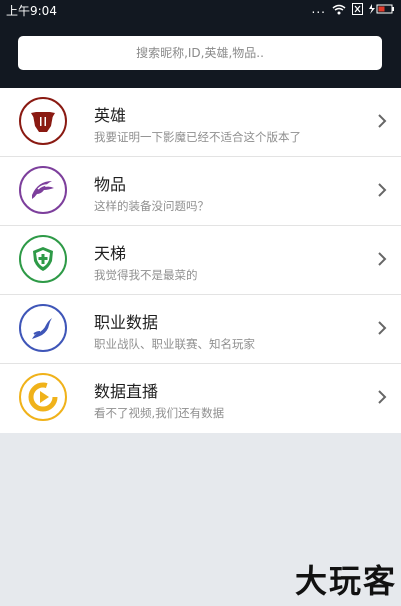 The height and width of the screenshot is (606, 401). I want to click on menu-item-title: 数据直播, so click(126, 391).